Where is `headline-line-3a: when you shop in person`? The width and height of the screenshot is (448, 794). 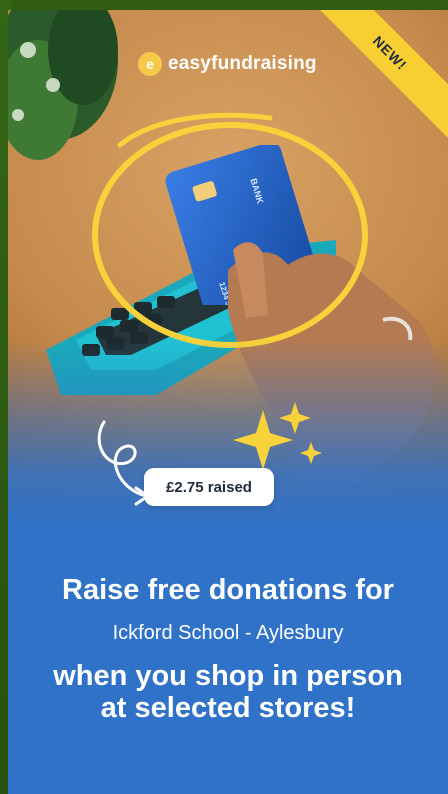 headline-line-3a: when you shop in person is located at coordinates (228, 676).